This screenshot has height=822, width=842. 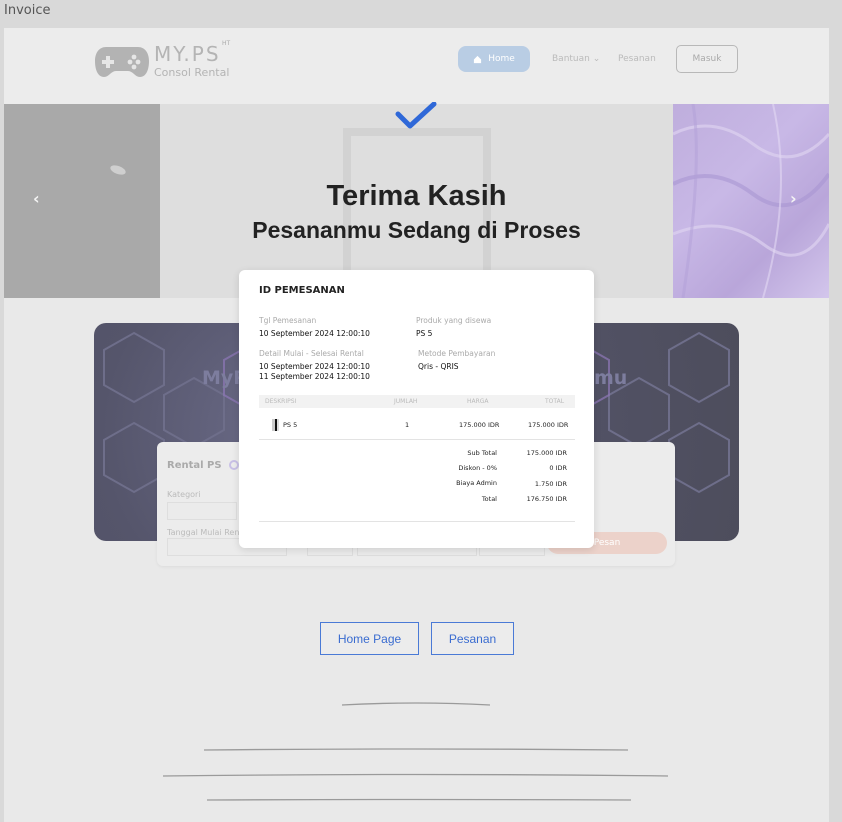 What do you see at coordinates (369, 638) in the screenshot?
I see `home-page-button: Home Page` at bounding box center [369, 638].